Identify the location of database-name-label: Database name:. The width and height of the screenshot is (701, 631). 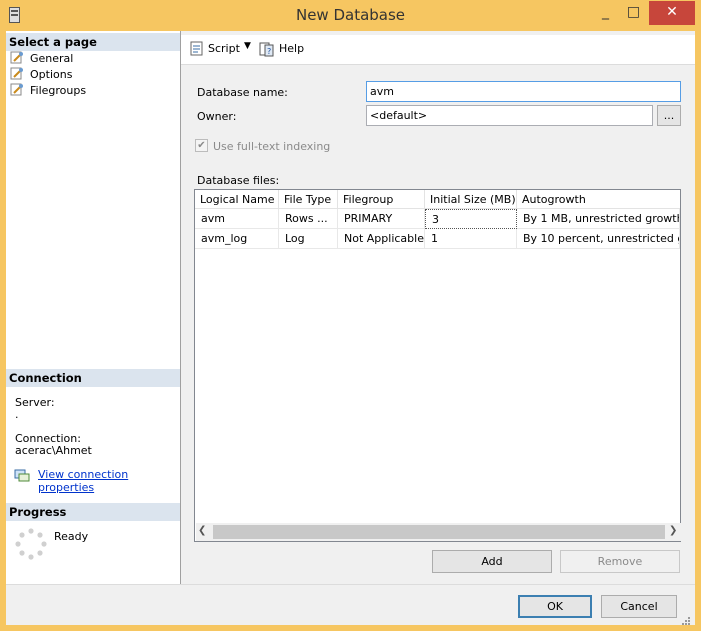
(242, 92).